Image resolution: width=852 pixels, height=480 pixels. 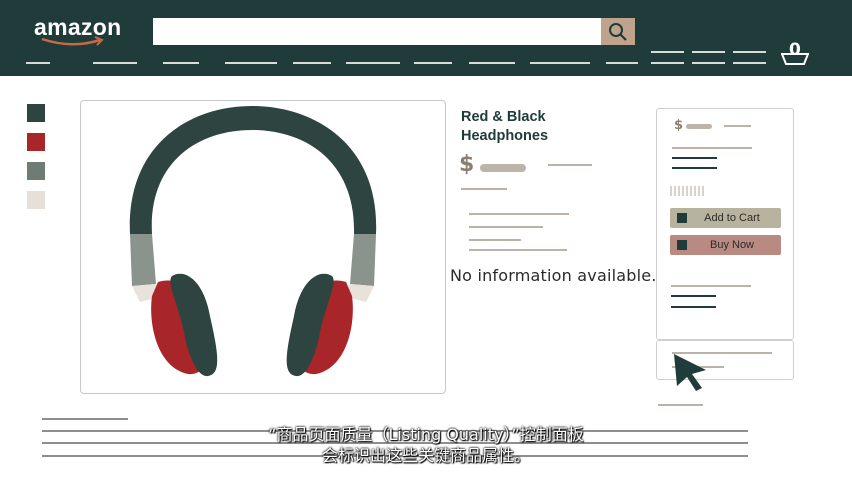 What do you see at coordinates (699, 126) in the screenshot?
I see `buybox-price-placeholder` at bounding box center [699, 126].